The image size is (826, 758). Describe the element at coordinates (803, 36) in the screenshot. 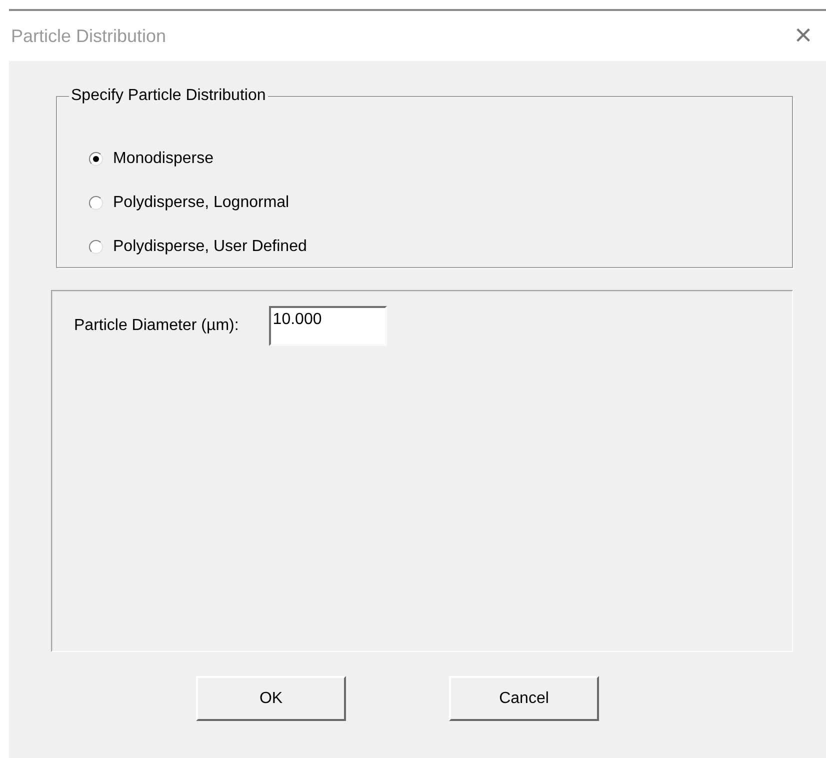

I see `close-button: ×` at that location.